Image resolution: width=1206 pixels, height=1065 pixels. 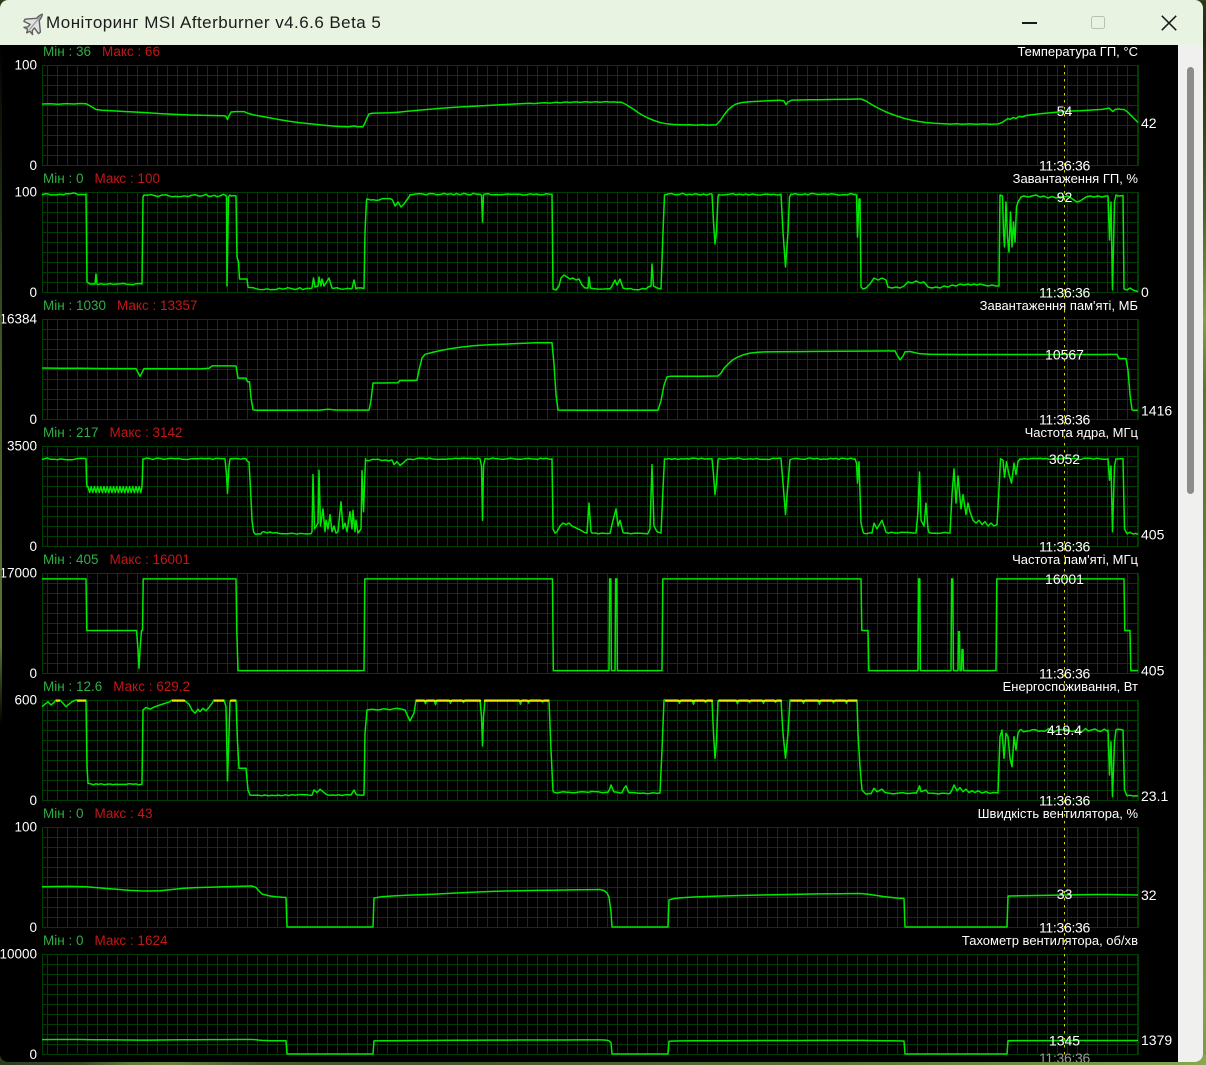 What do you see at coordinates (18, 573) in the screenshot?
I see `svg-text: 17000` at bounding box center [18, 573].